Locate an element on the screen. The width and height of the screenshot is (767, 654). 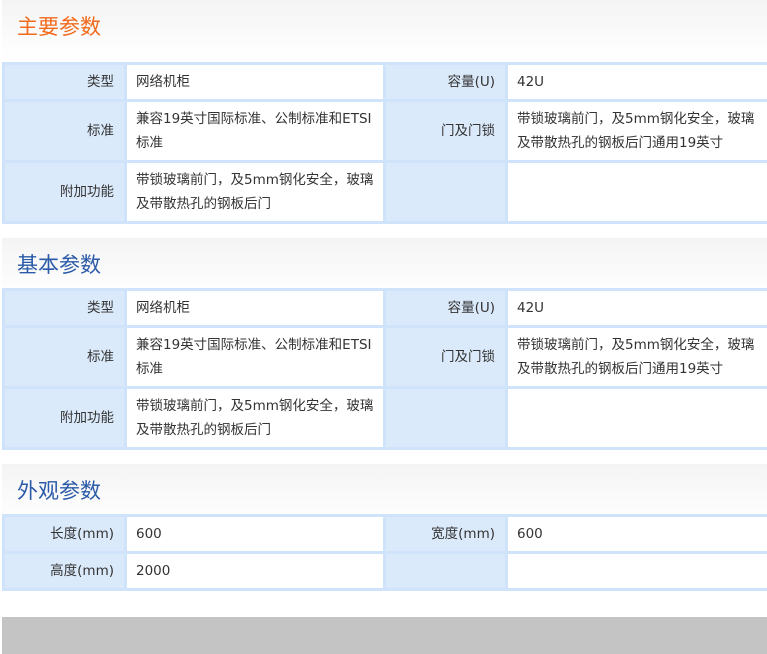
bottom-bar is located at coordinates (384, 635).